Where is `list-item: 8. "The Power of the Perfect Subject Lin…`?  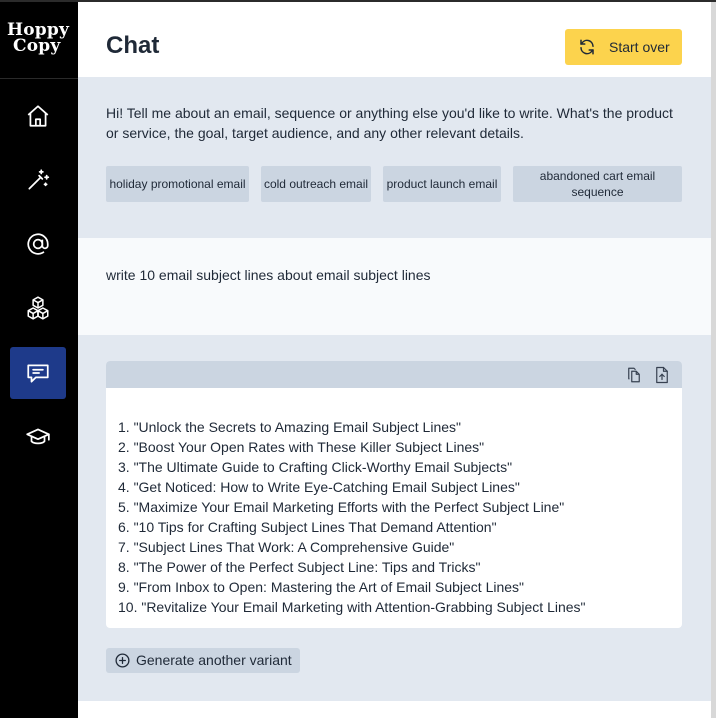
list-item: 8. "The Power of the Perfect Subject Lin… is located at coordinates (299, 567).